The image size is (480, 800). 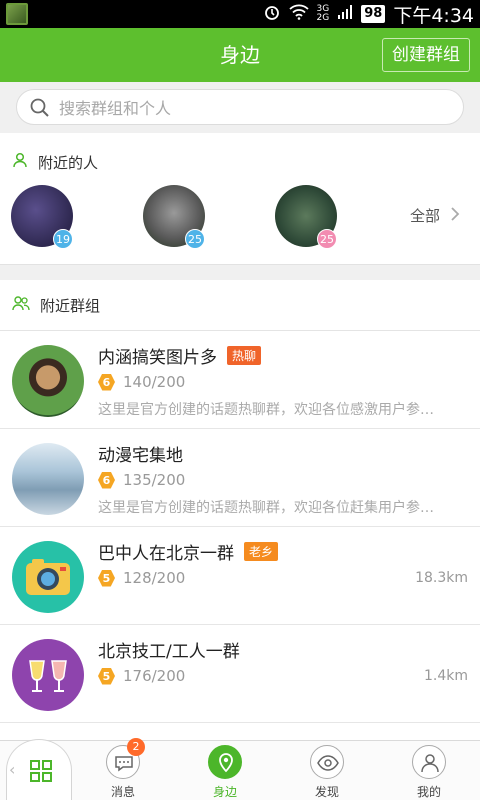 I want to click on camera-icon, so click(x=48, y=577).